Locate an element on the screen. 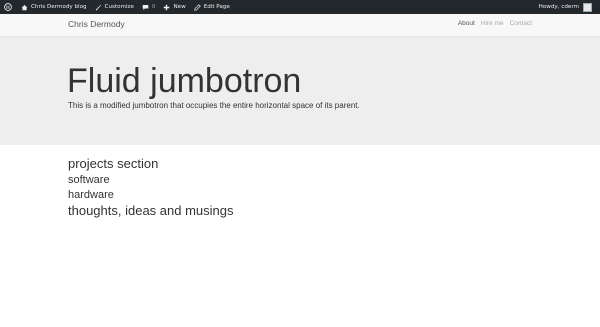 This screenshot has height=327, width=600. home-icon is located at coordinates (24, 7).